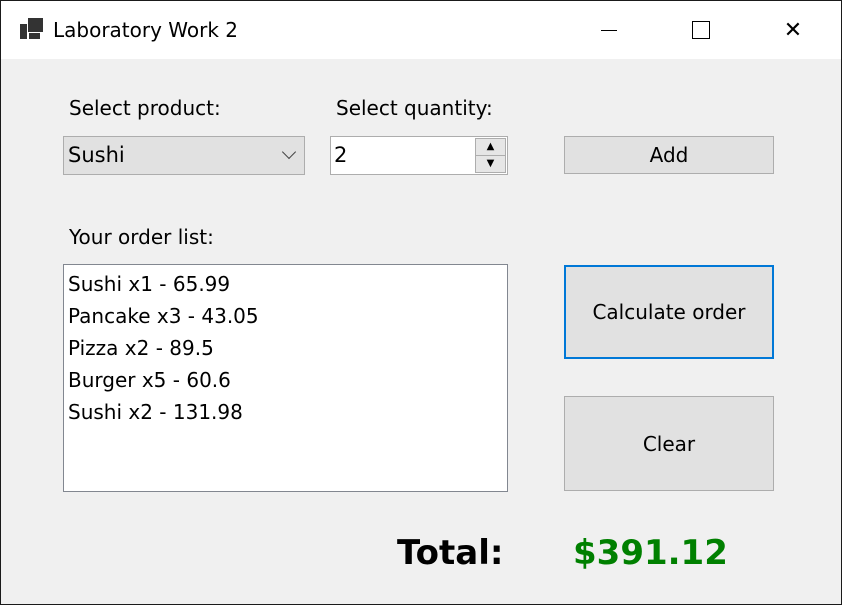  I want to click on maximize-button, so click(701, 30).